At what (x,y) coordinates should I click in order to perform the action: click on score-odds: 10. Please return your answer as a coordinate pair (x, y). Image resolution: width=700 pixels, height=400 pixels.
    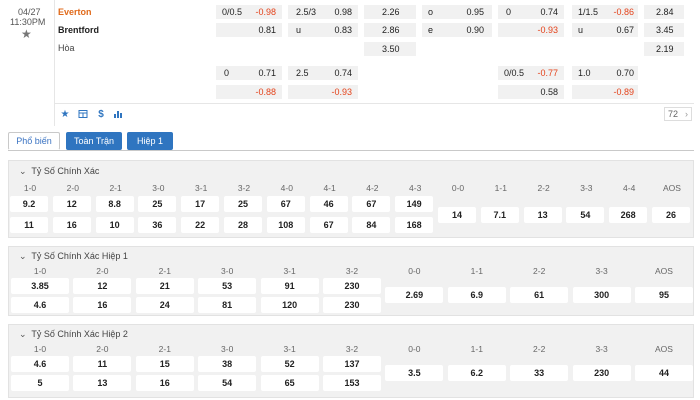
    Looking at the image, I should click on (114, 225).